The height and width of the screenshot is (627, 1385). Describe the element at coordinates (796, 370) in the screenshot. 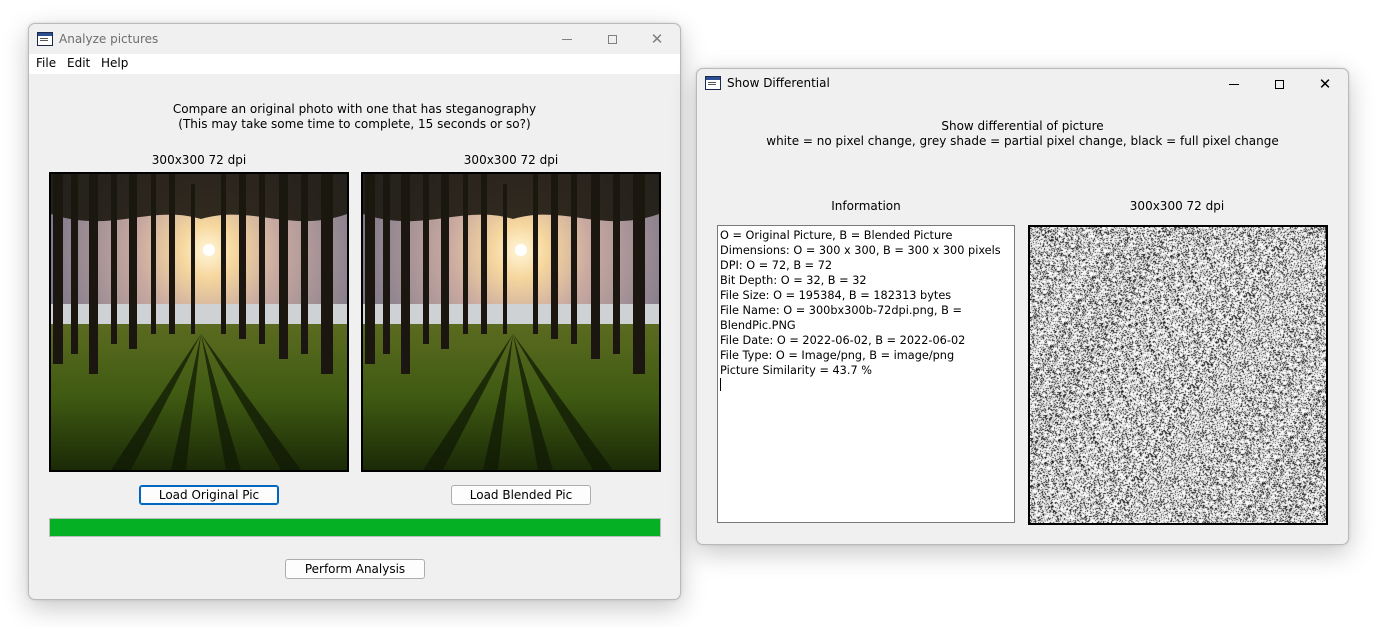

I see `info-line: Picture Similarity = 43.7 %` at that location.